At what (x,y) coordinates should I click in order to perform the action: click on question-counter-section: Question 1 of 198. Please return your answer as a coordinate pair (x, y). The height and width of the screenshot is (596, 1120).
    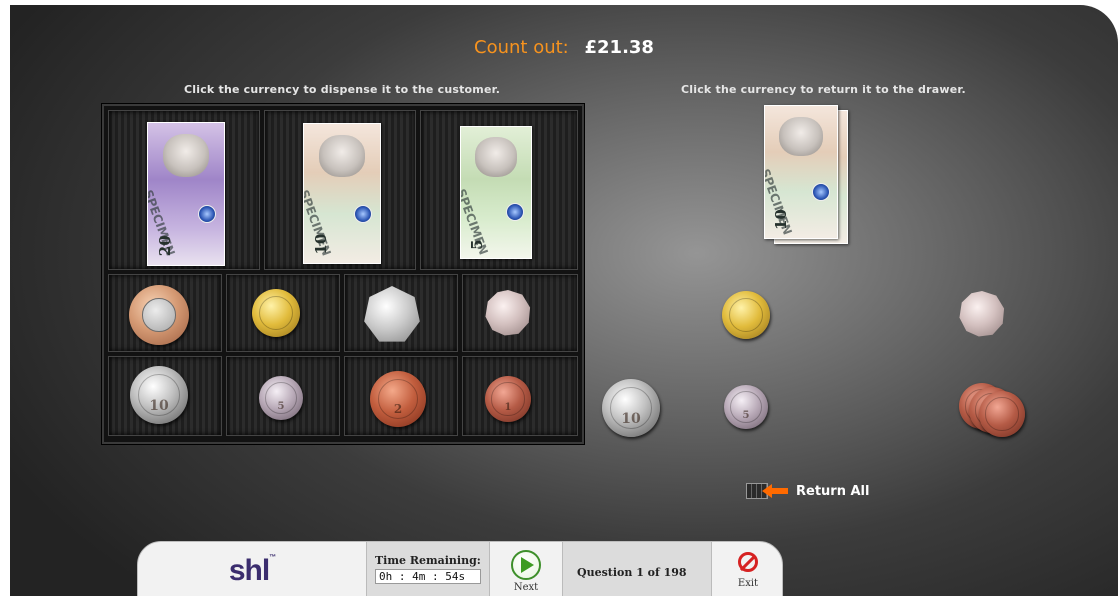
    Looking at the image, I should click on (637, 569).